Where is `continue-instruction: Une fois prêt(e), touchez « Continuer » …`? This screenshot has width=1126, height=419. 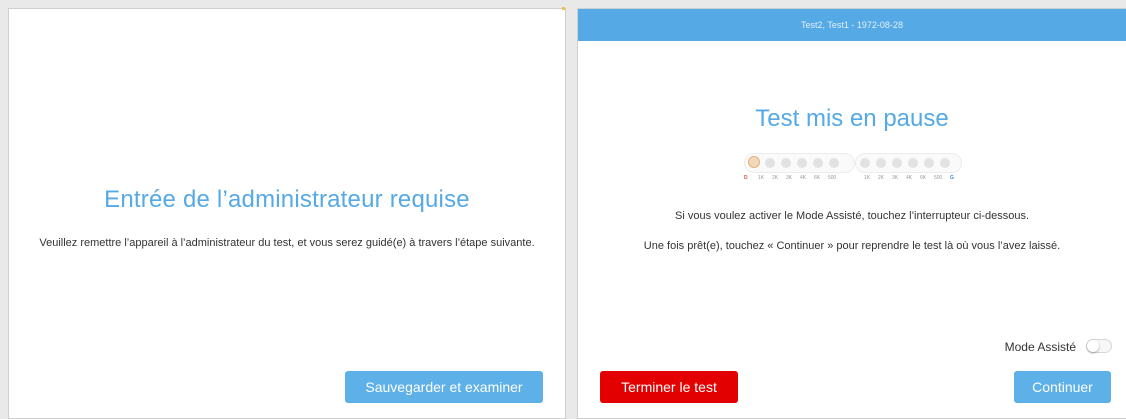 continue-instruction: Une fois prêt(e), touchez « Continuer » … is located at coordinates (852, 246).